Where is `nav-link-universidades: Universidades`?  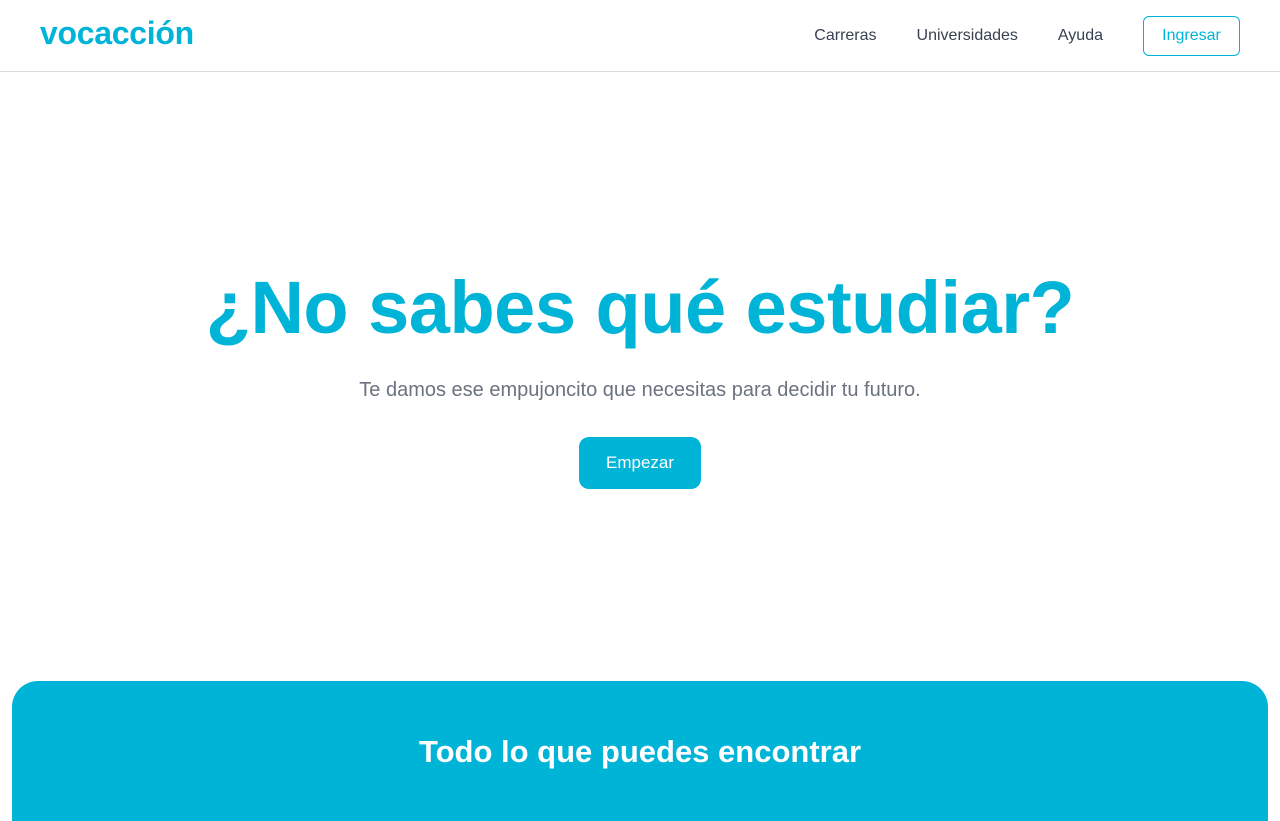 nav-link-universidades: Universidades is located at coordinates (967, 36).